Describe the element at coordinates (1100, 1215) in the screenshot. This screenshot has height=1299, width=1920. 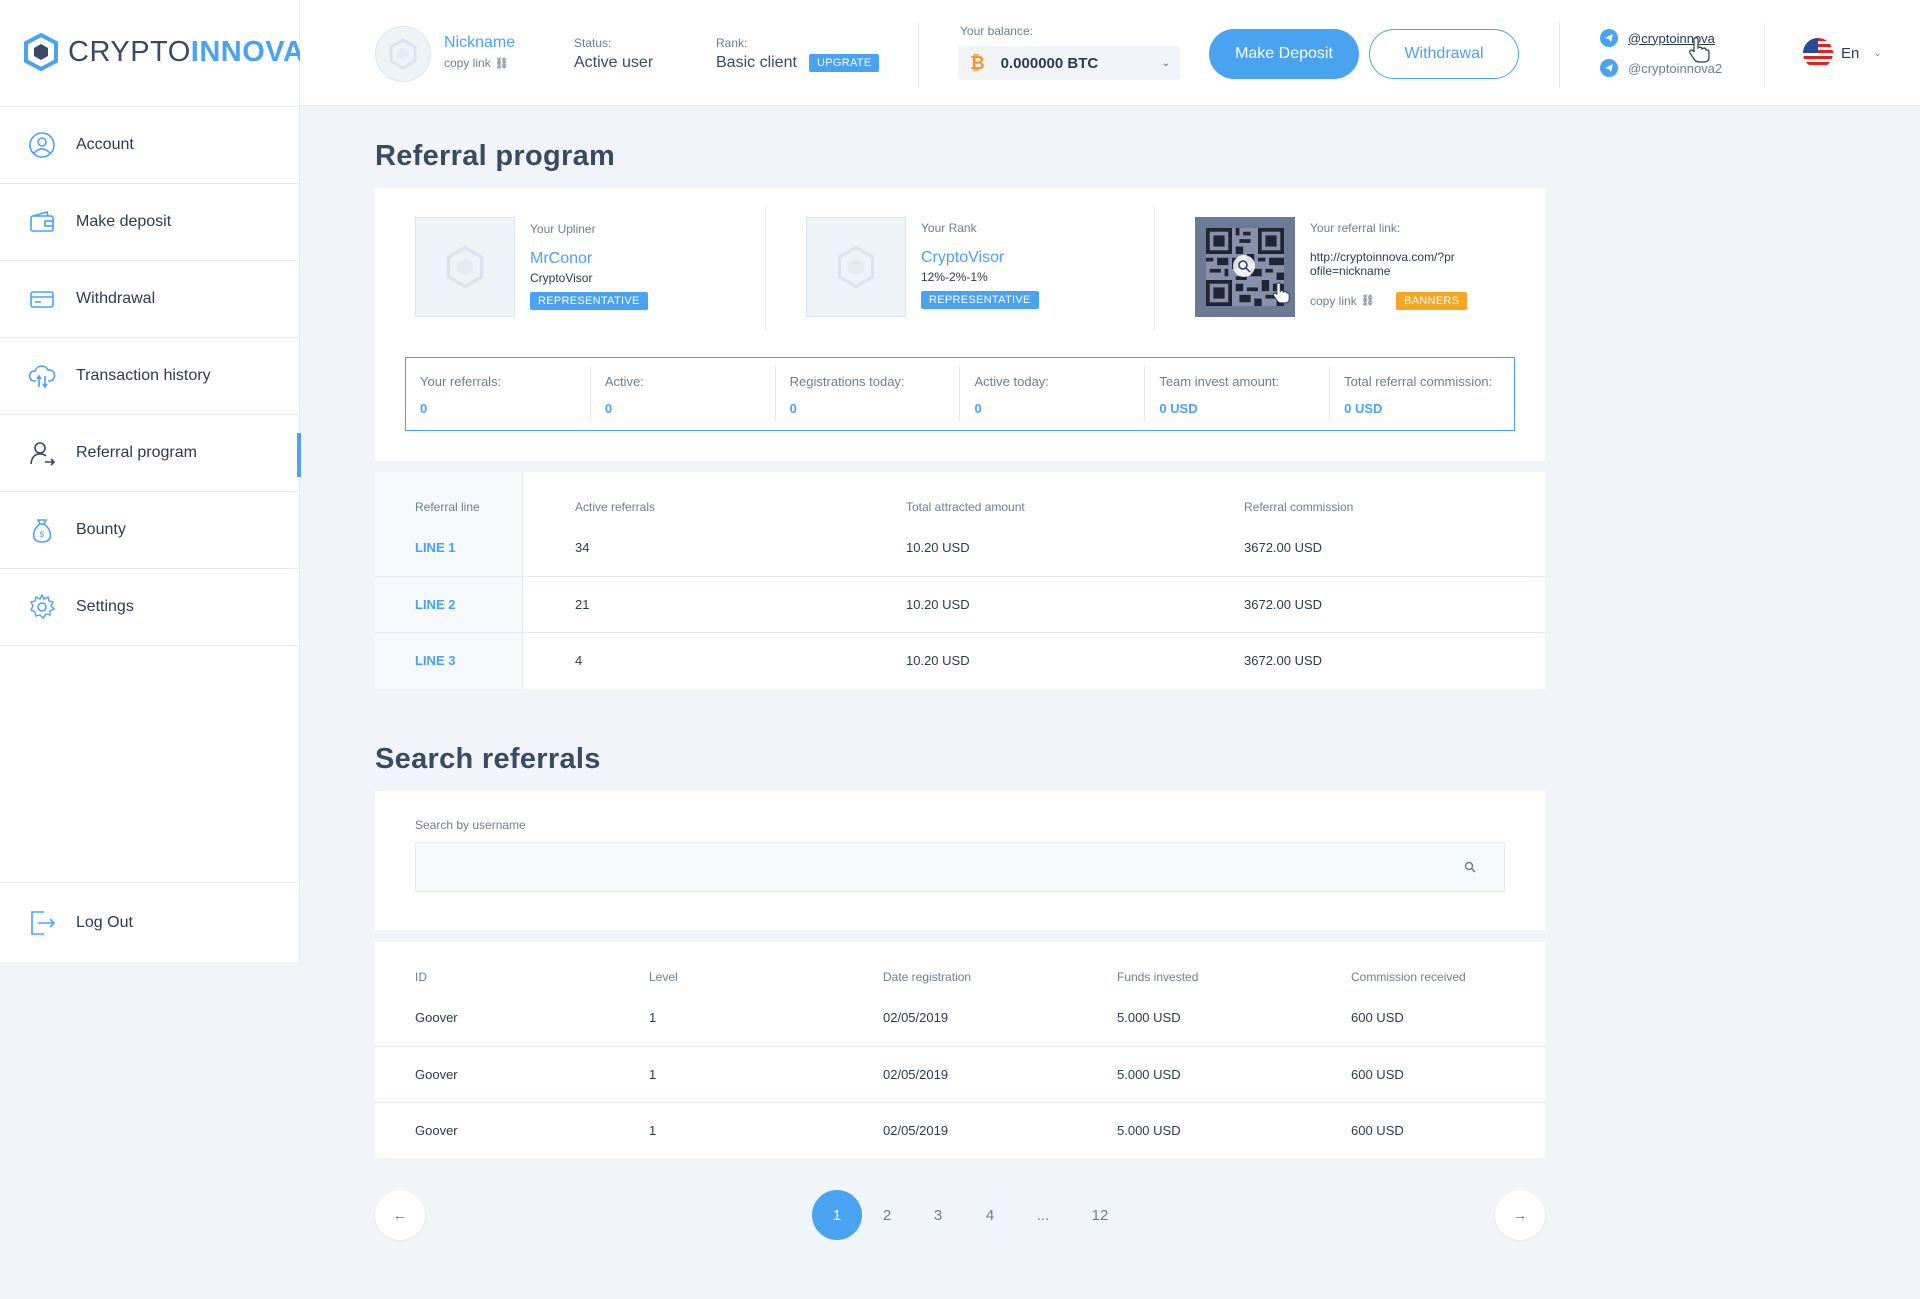
I see `page-12-button: 12` at that location.